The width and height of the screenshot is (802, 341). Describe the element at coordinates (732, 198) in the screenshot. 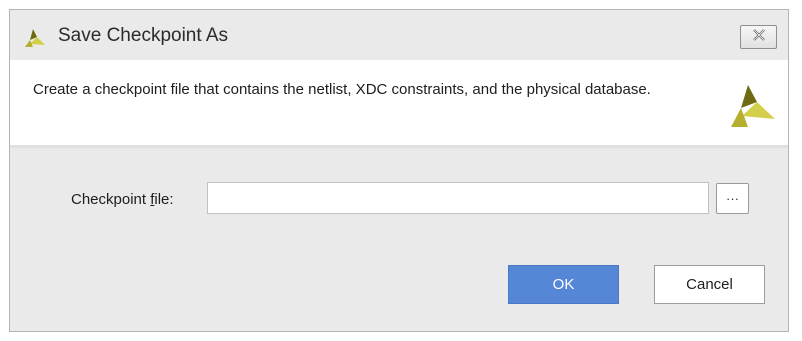

I see `browse-button: ···` at that location.